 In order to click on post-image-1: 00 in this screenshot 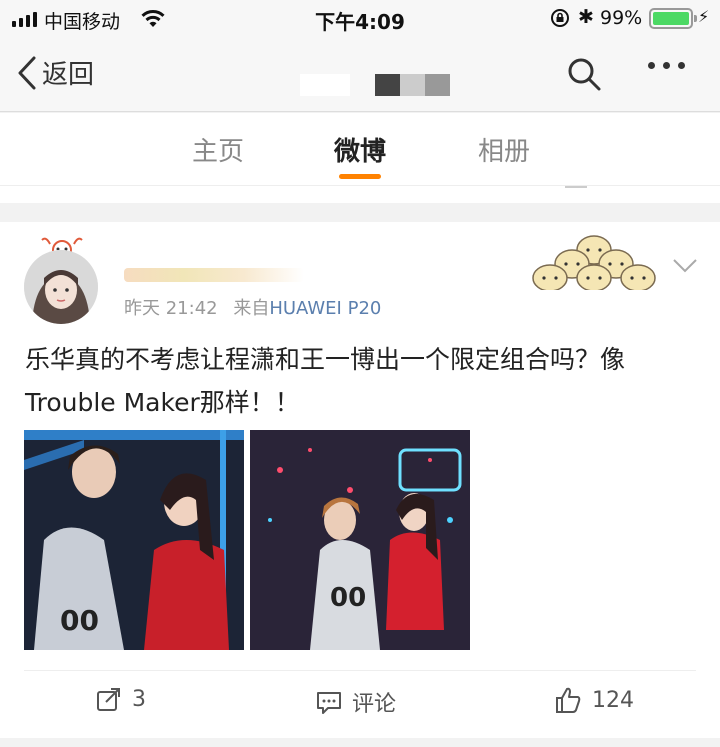, I will do `click(134, 540)`.